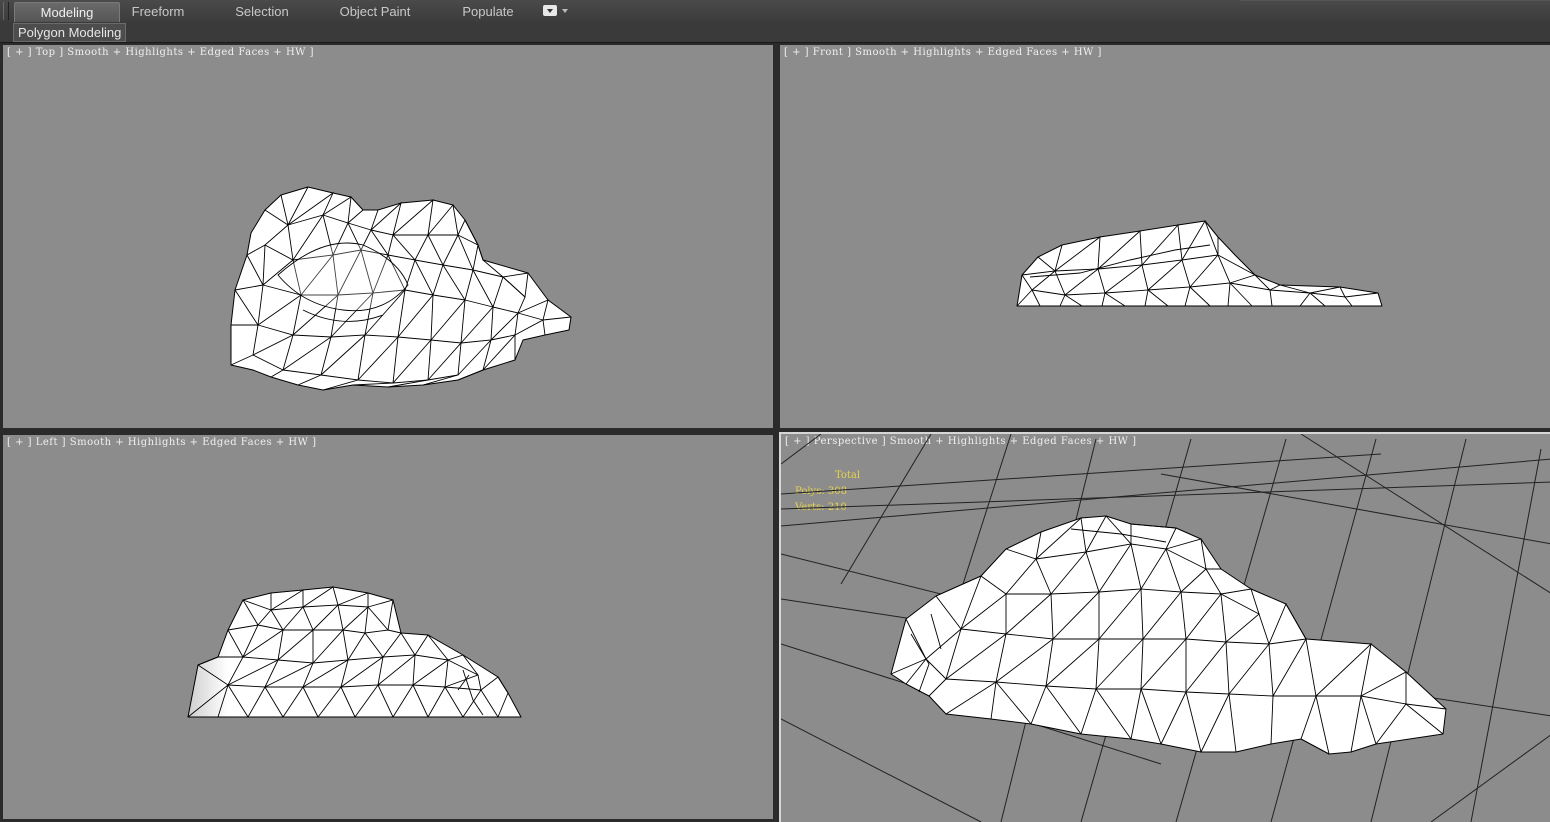 The height and width of the screenshot is (822, 1550). I want to click on polygon-modeling-button: Polygon Modeling, so click(70, 32).